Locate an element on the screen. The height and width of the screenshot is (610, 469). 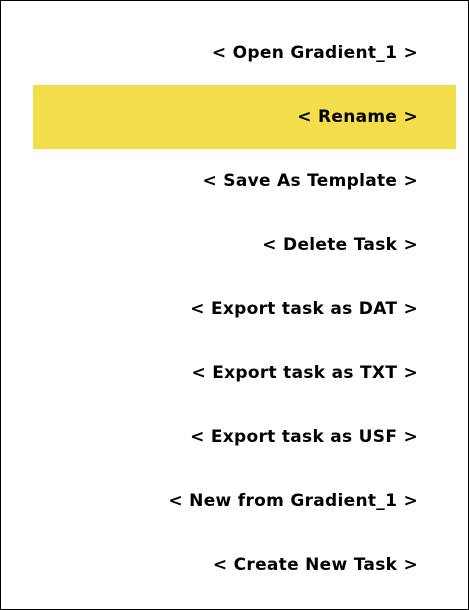
menu-item-new-from-gradient: < New from Gradient_1 > is located at coordinates (234, 501).